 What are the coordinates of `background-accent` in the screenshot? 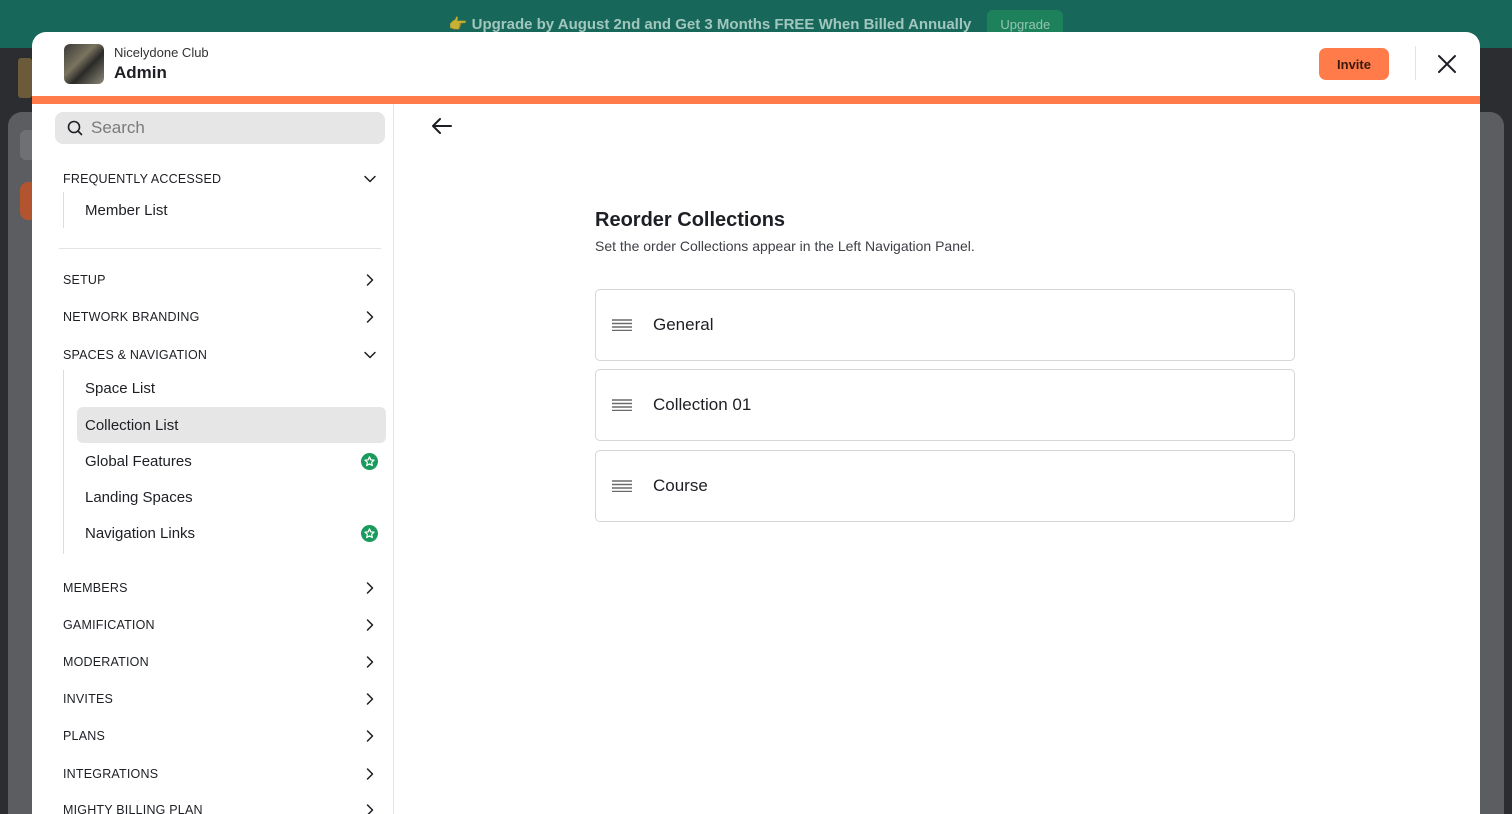 It's located at (26, 201).